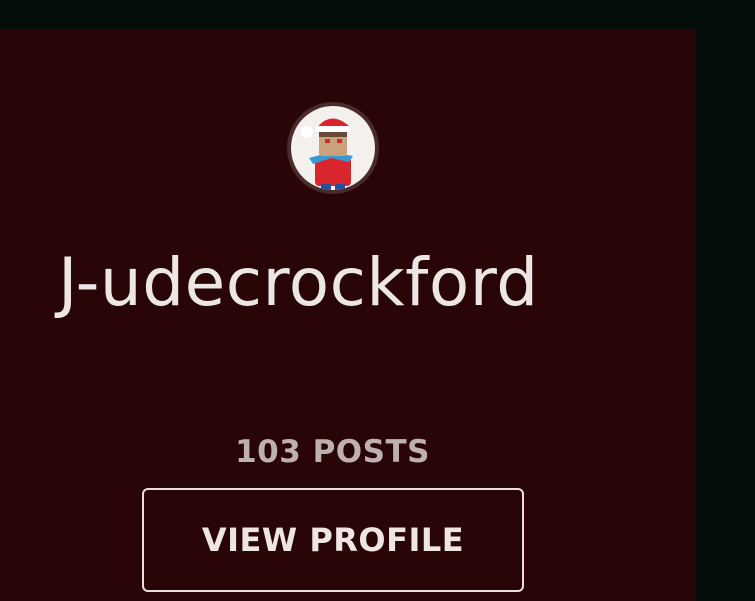  What do you see at coordinates (298, 282) in the screenshot?
I see `username-heading: J-udecrockford` at bounding box center [298, 282].